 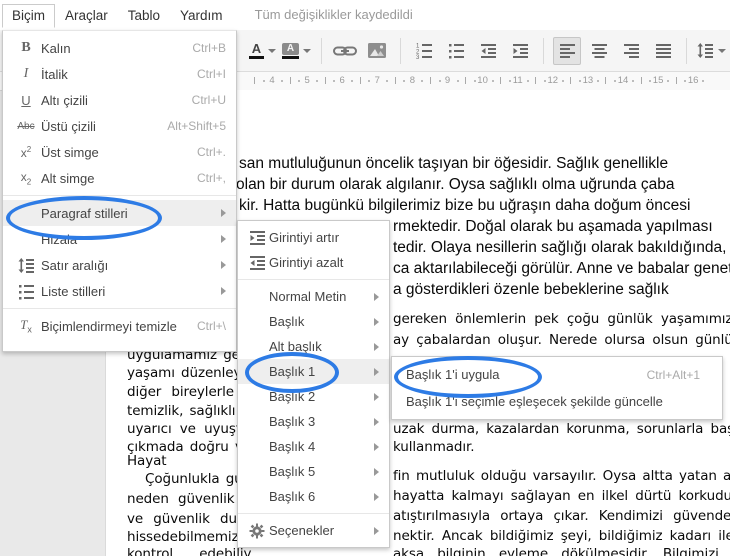 I want to click on menu-item-label: İtalik, so click(x=54, y=74).